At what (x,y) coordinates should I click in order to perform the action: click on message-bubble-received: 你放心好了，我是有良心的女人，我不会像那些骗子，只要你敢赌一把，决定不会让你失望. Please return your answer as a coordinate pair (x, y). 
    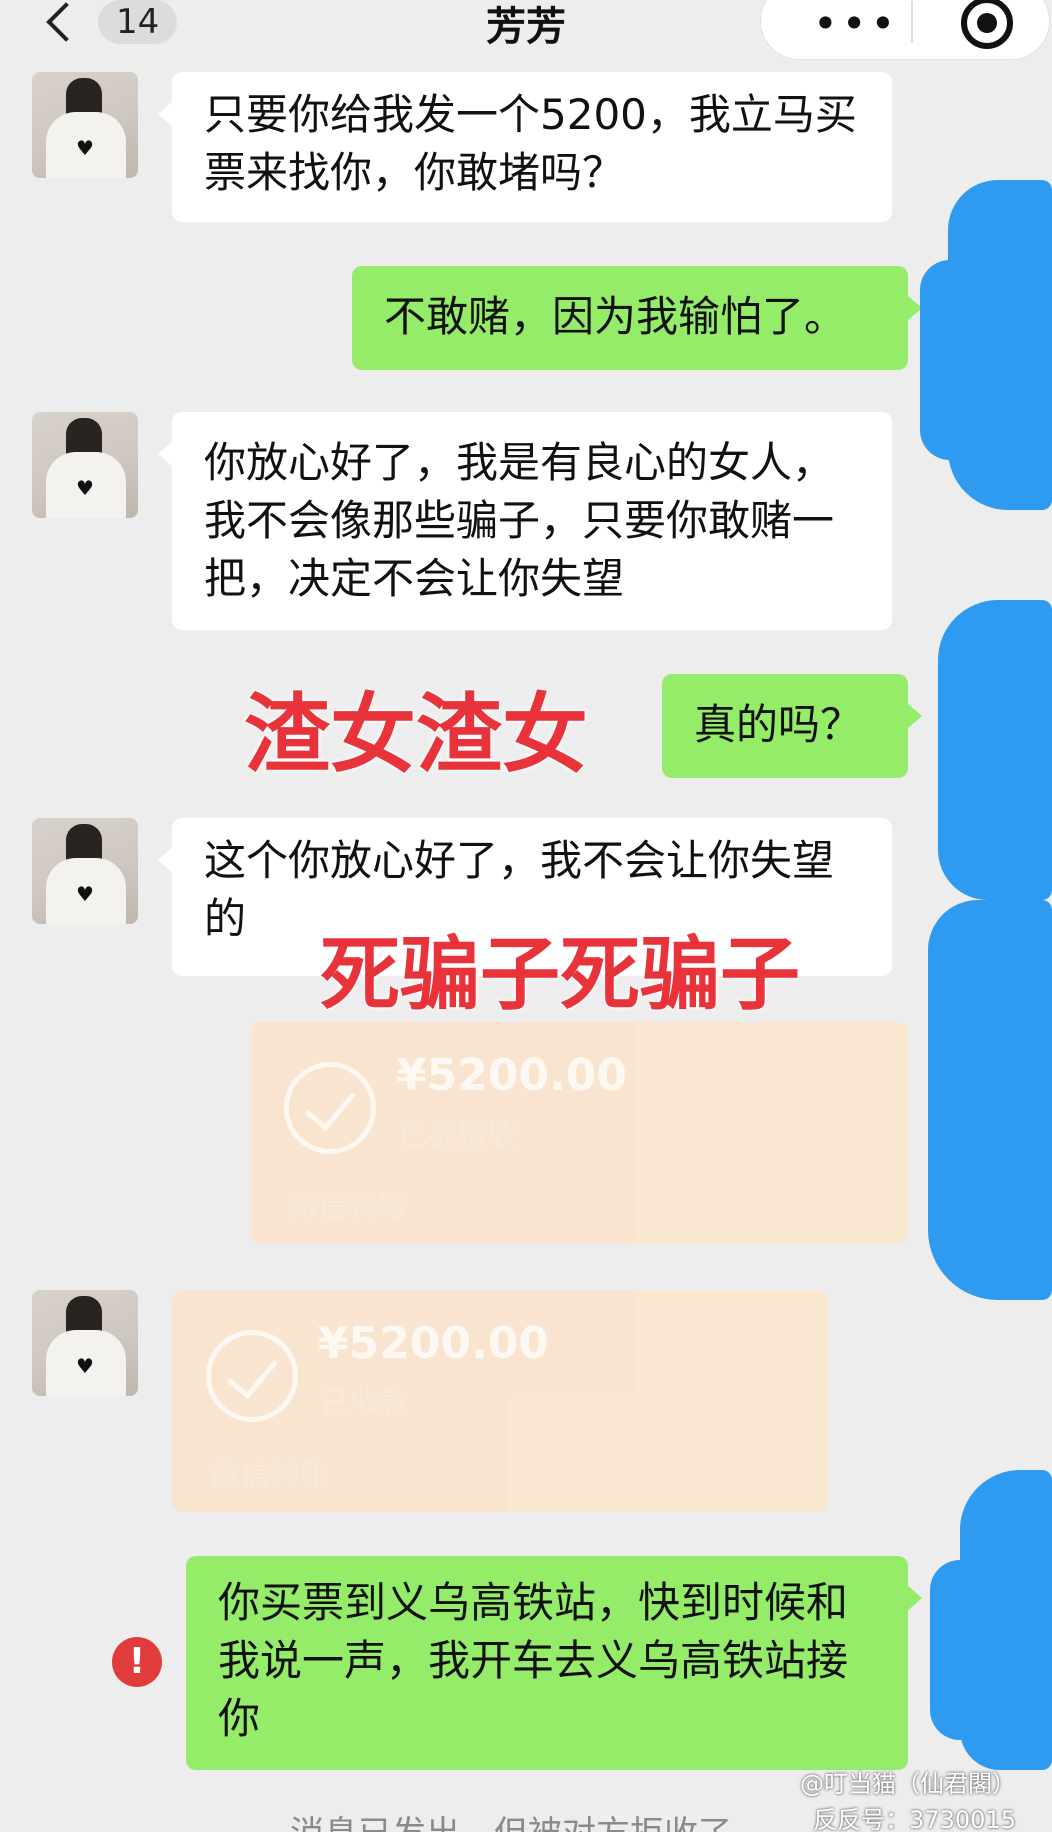
    Looking at the image, I should click on (525, 521).